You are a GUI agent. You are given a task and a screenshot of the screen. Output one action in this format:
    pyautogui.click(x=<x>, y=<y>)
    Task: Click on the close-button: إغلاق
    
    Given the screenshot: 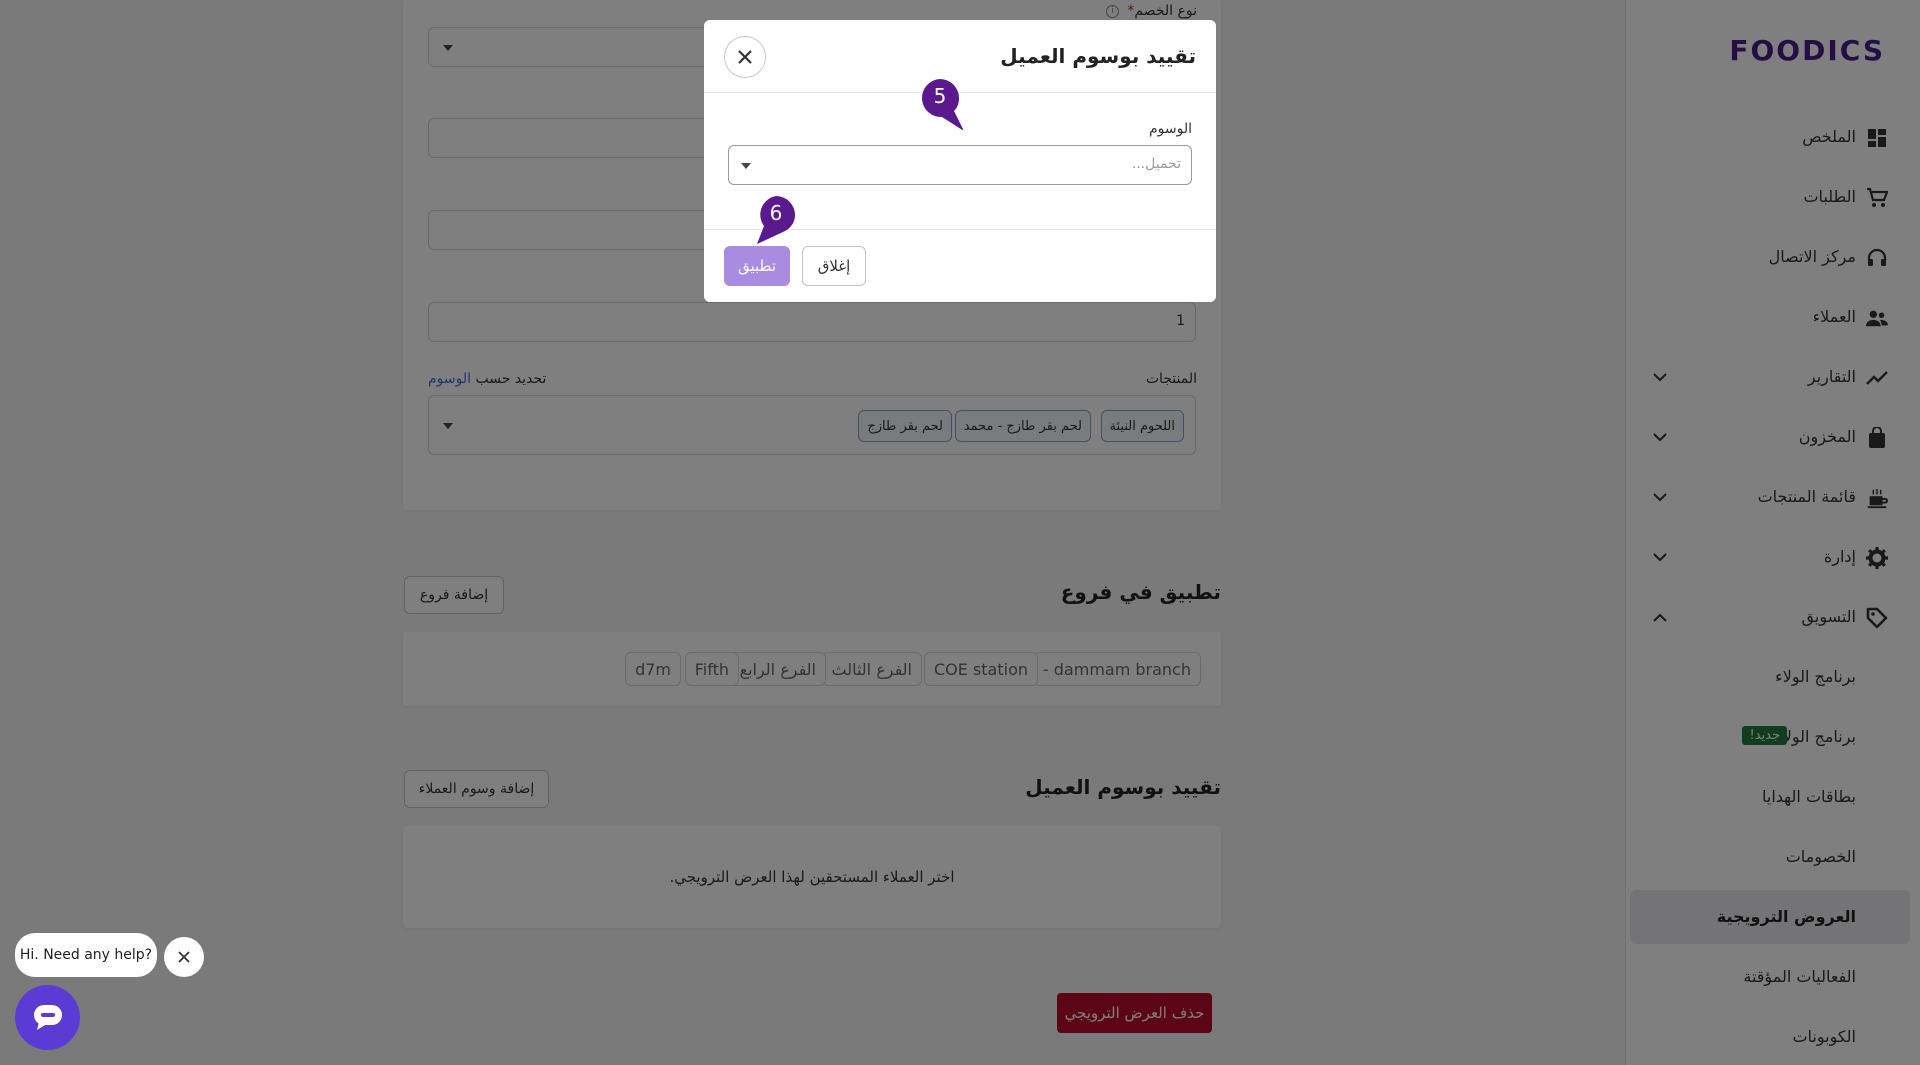 What is the action you would take?
    pyautogui.click(x=834, y=266)
    